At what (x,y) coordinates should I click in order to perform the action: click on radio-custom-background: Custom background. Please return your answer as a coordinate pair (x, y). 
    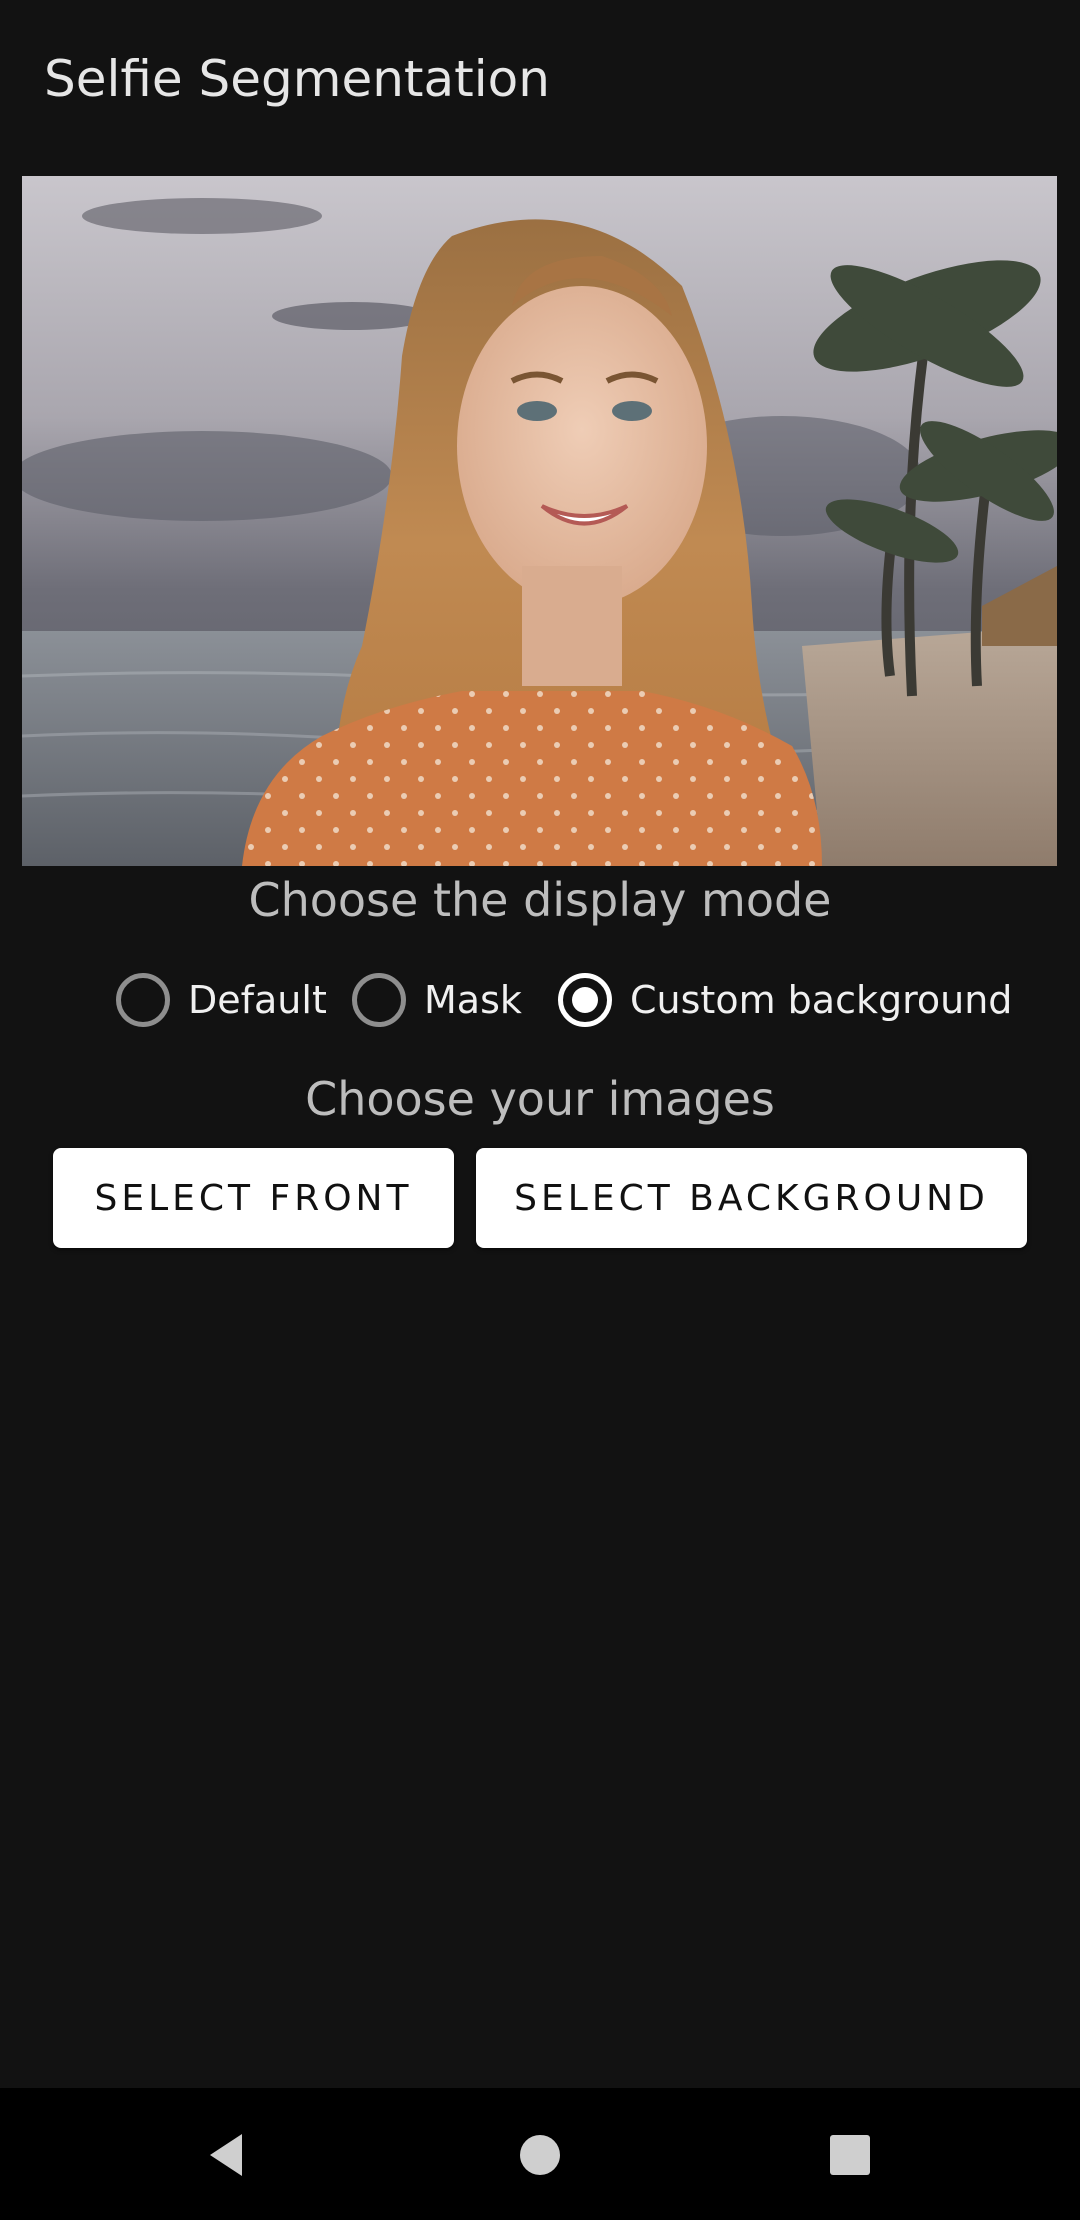
    Looking at the image, I should click on (785, 1000).